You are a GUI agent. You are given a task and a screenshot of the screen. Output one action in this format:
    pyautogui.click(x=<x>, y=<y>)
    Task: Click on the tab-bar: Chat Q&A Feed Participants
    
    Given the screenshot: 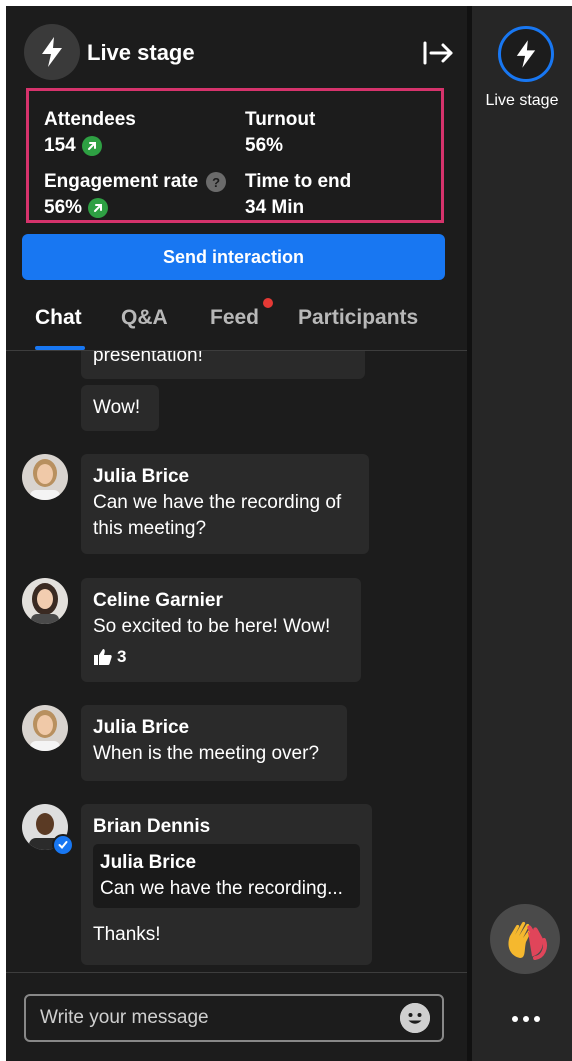 What is the action you would take?
    pyautogui.click(x=236, y=323)
    